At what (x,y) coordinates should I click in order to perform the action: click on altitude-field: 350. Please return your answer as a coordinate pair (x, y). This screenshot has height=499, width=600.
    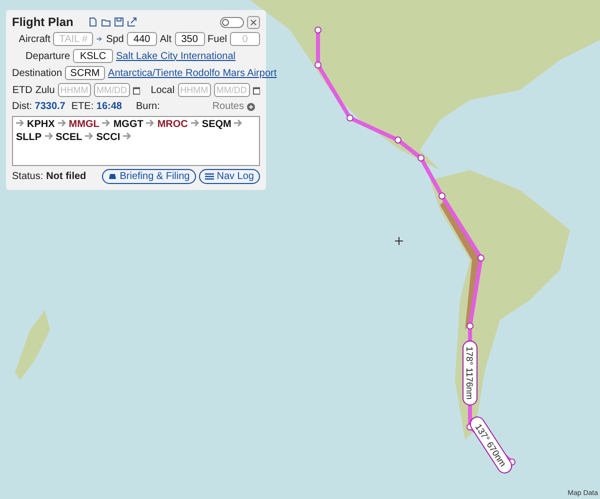
    Looking at the image, I should click on (189, 39).